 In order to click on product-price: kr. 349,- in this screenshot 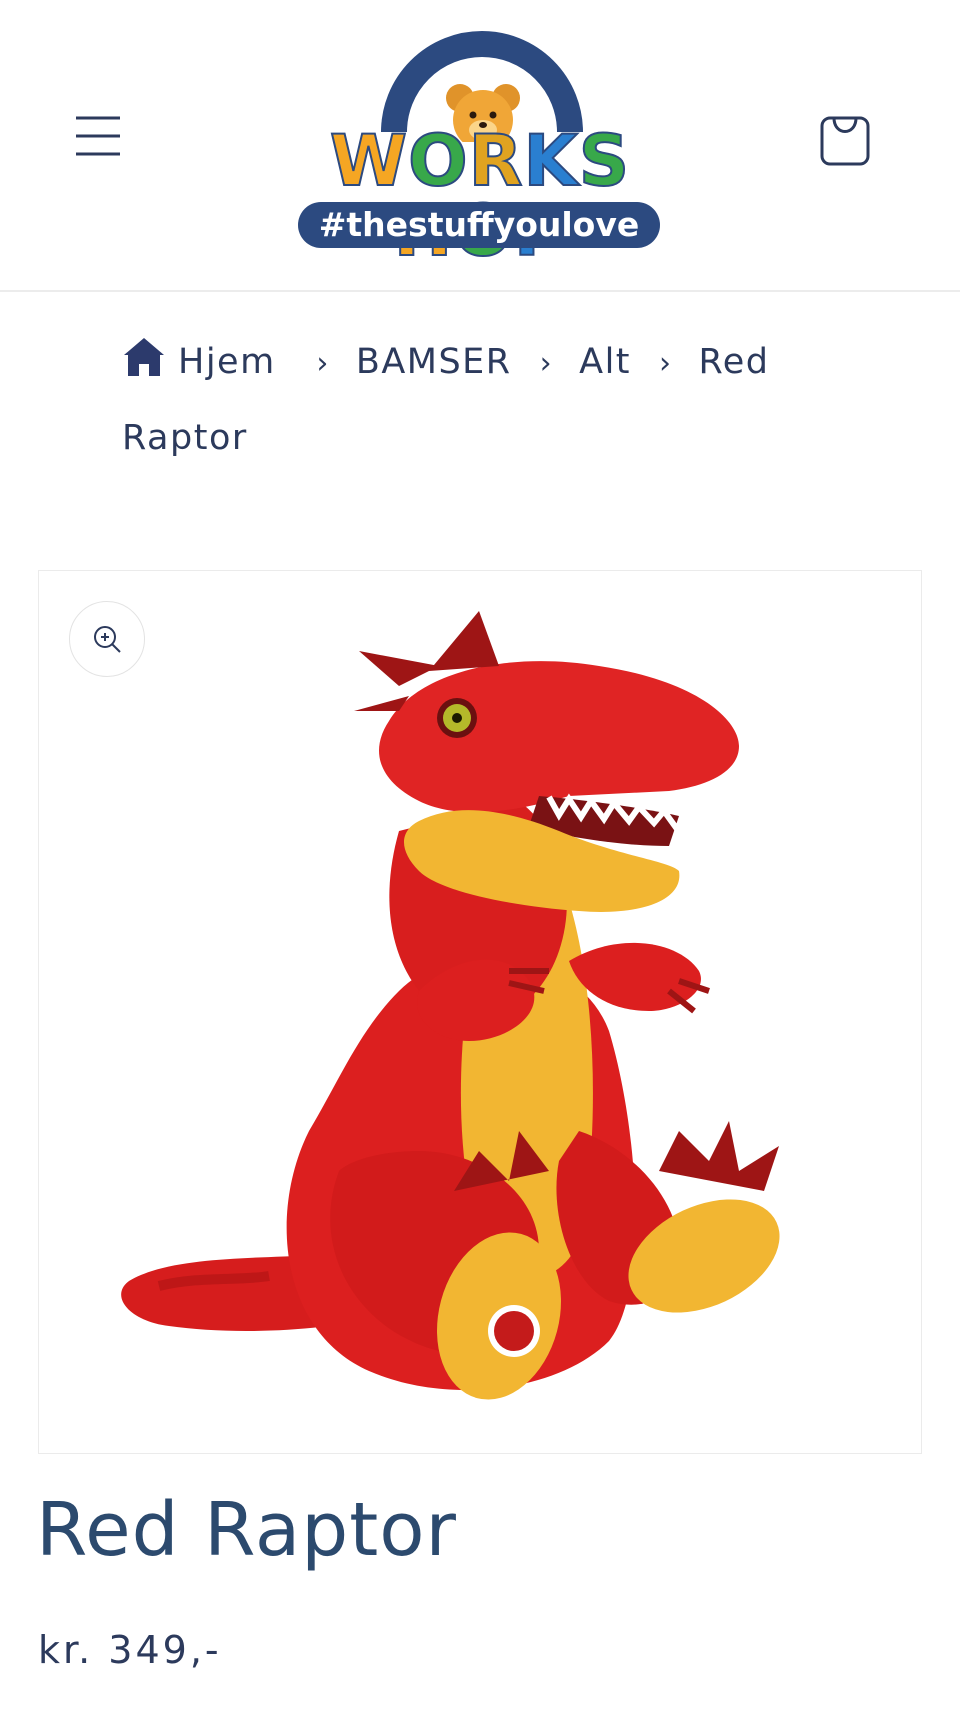, I will do `click(130, 1650)`.